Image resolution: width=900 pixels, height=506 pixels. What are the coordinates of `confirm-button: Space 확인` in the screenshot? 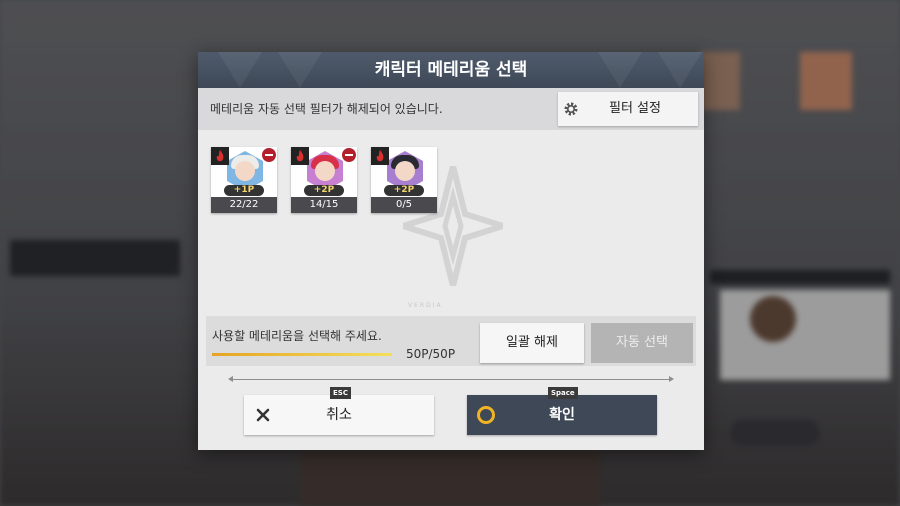 It's located at (562, 411).